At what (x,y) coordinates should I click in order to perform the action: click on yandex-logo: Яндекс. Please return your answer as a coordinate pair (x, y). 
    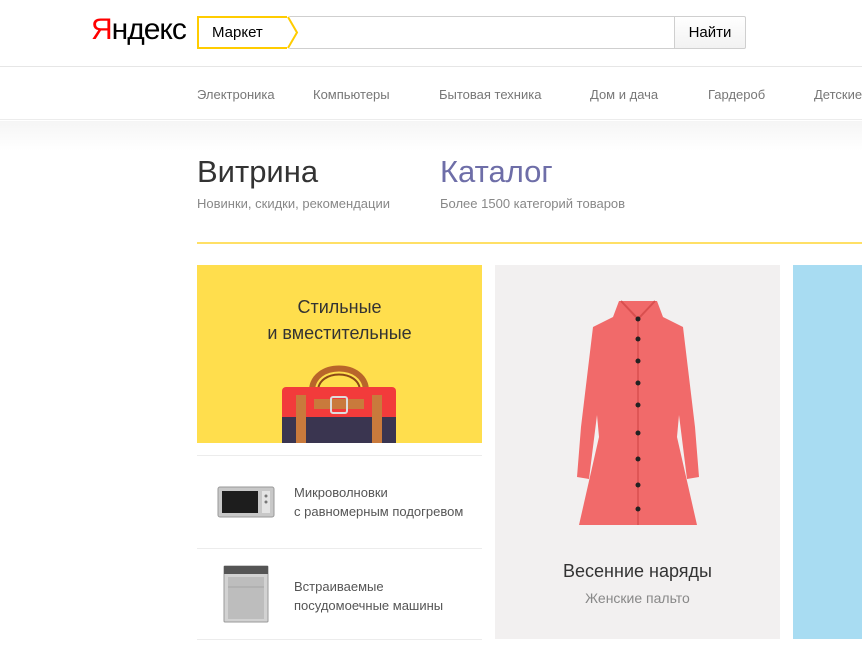
    Looking at the image, I should click on (139, 30).